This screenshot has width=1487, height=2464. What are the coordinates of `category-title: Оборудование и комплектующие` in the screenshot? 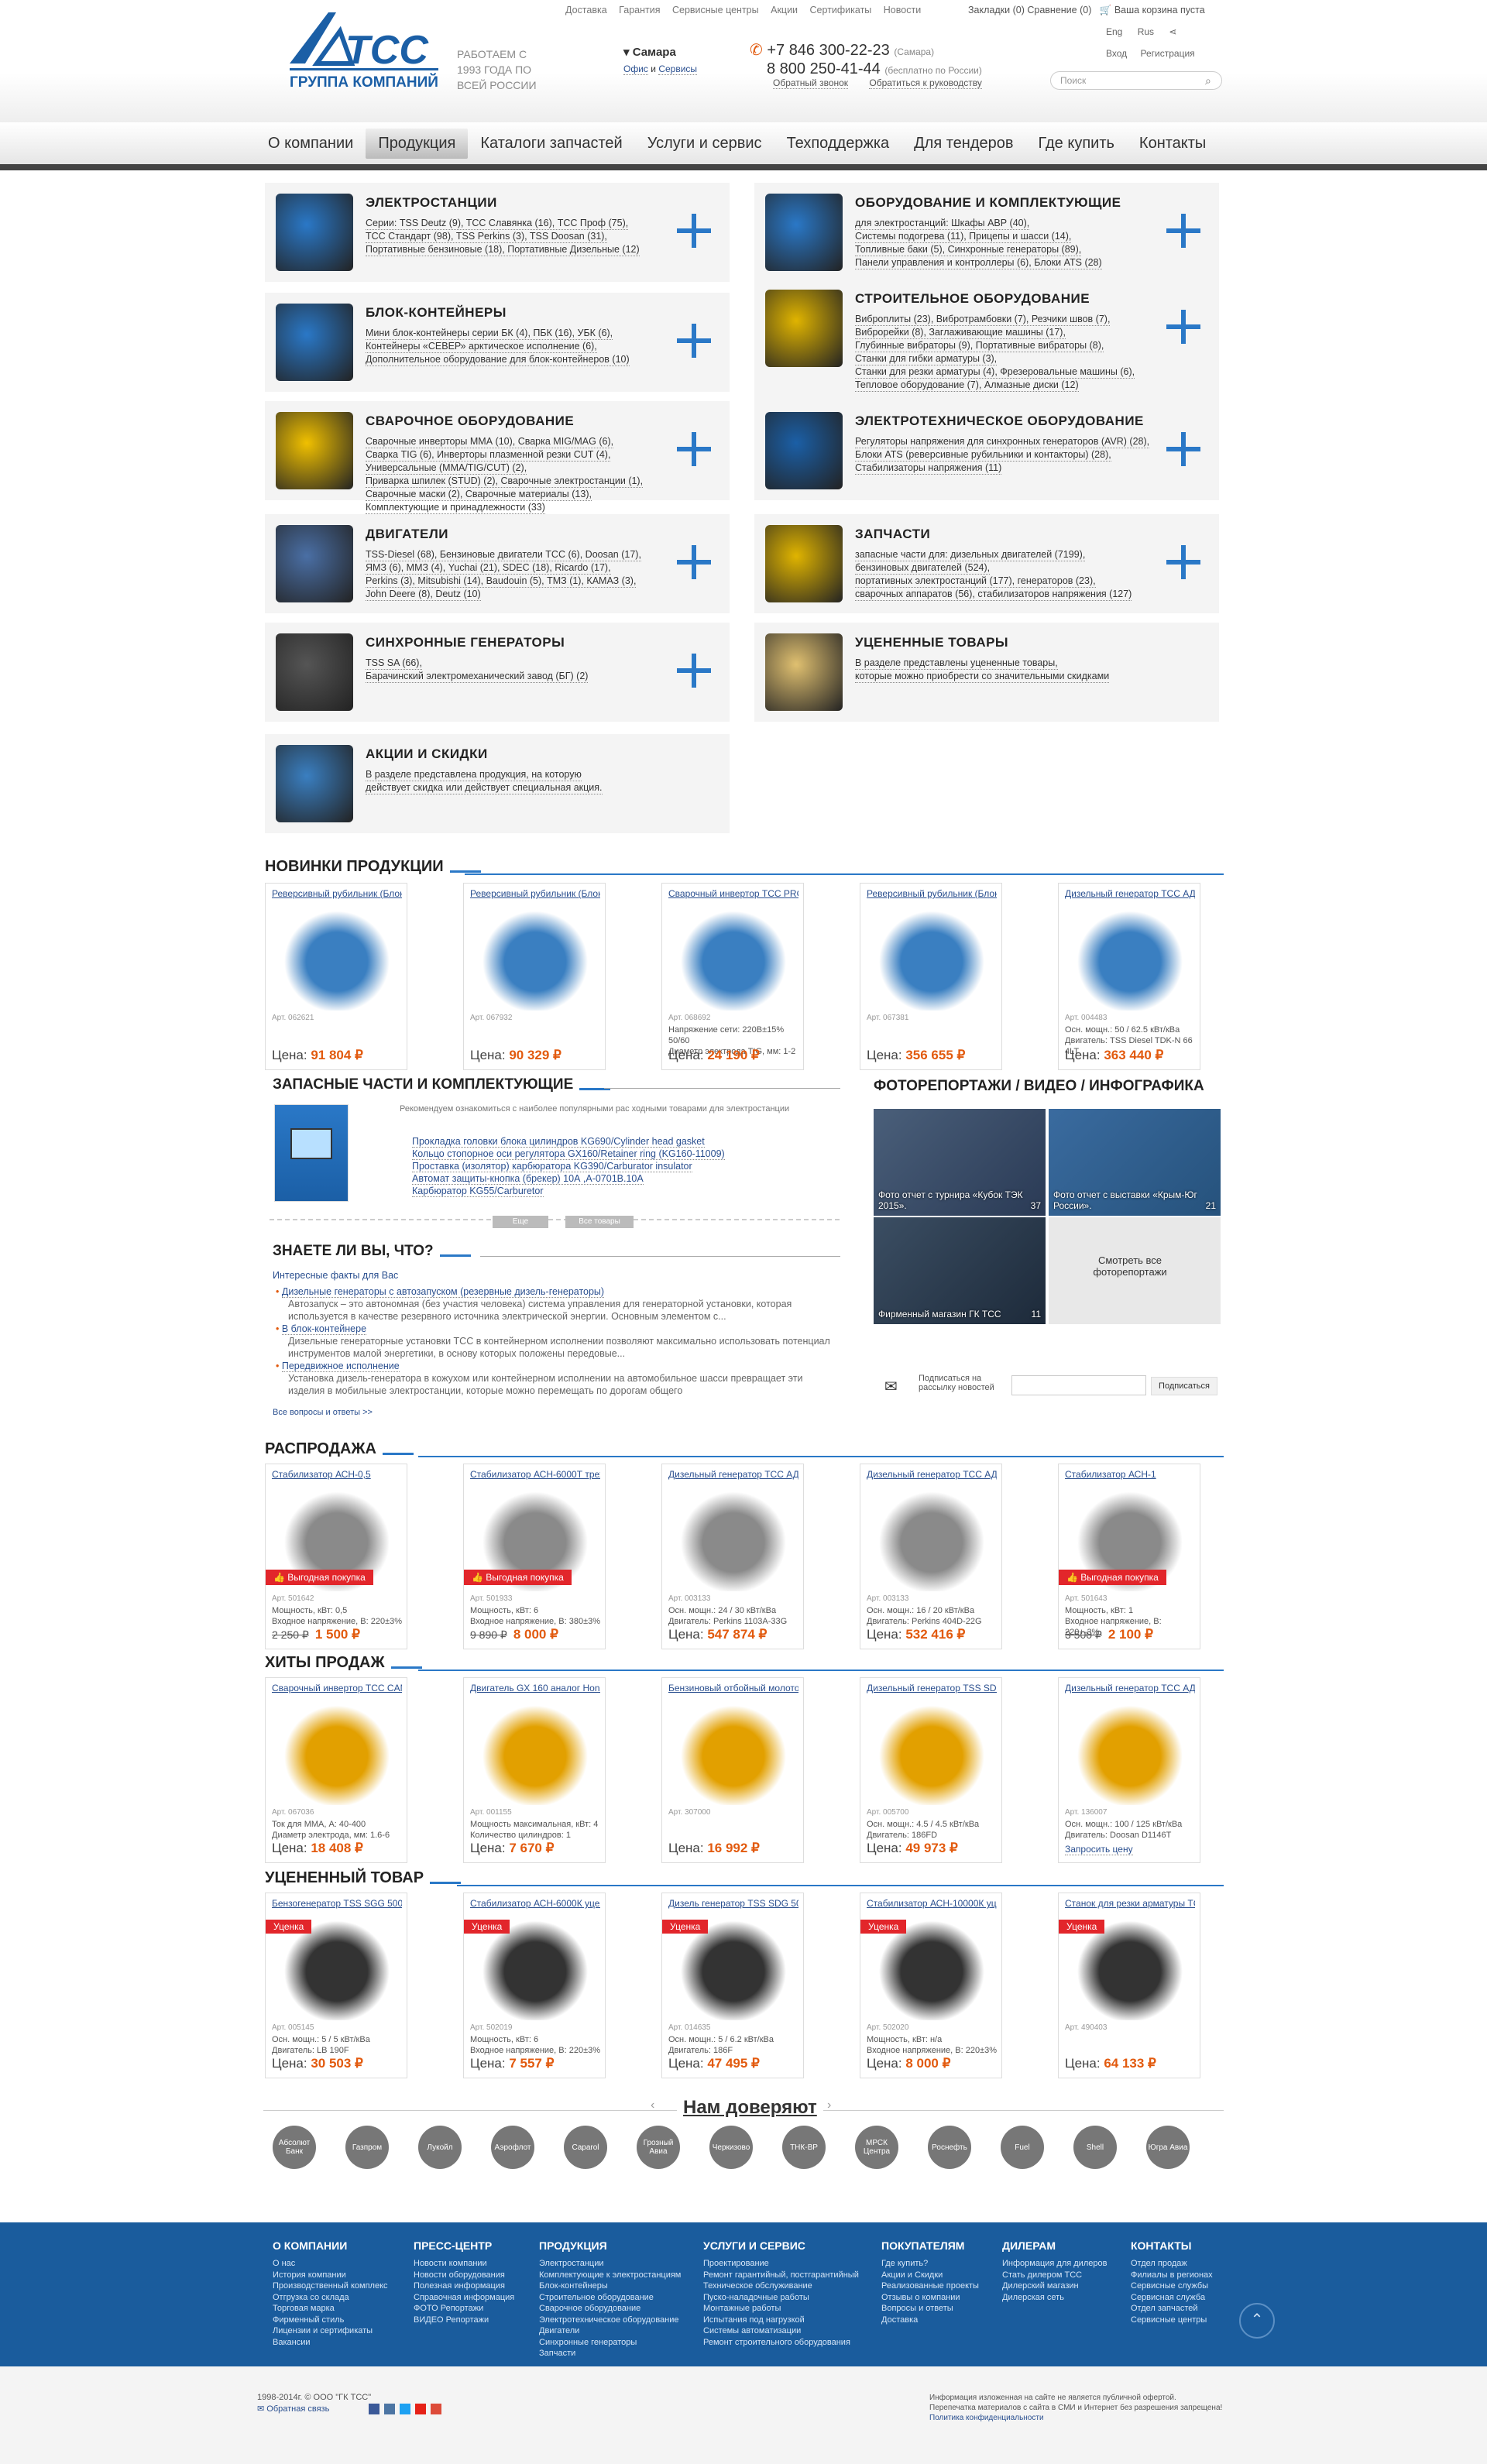 It's located at (988, 203).